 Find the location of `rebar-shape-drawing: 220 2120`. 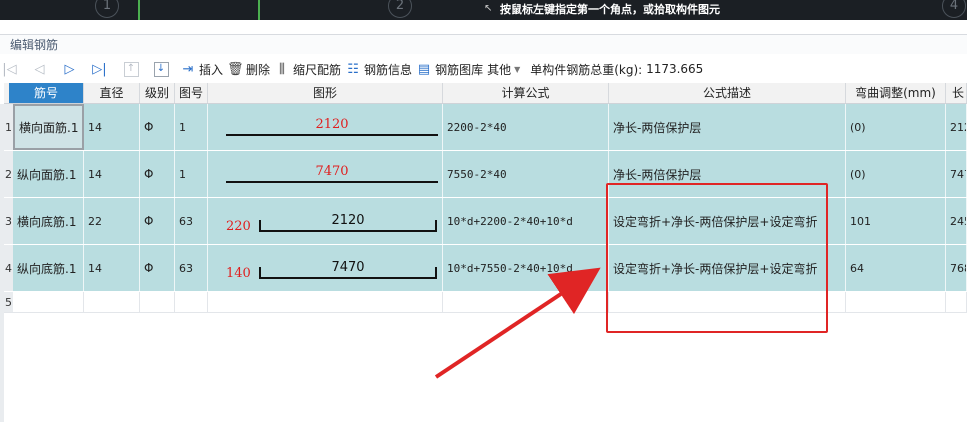

rebar-shape-drawing: 220 2120 is located at coordinates (331, 223).